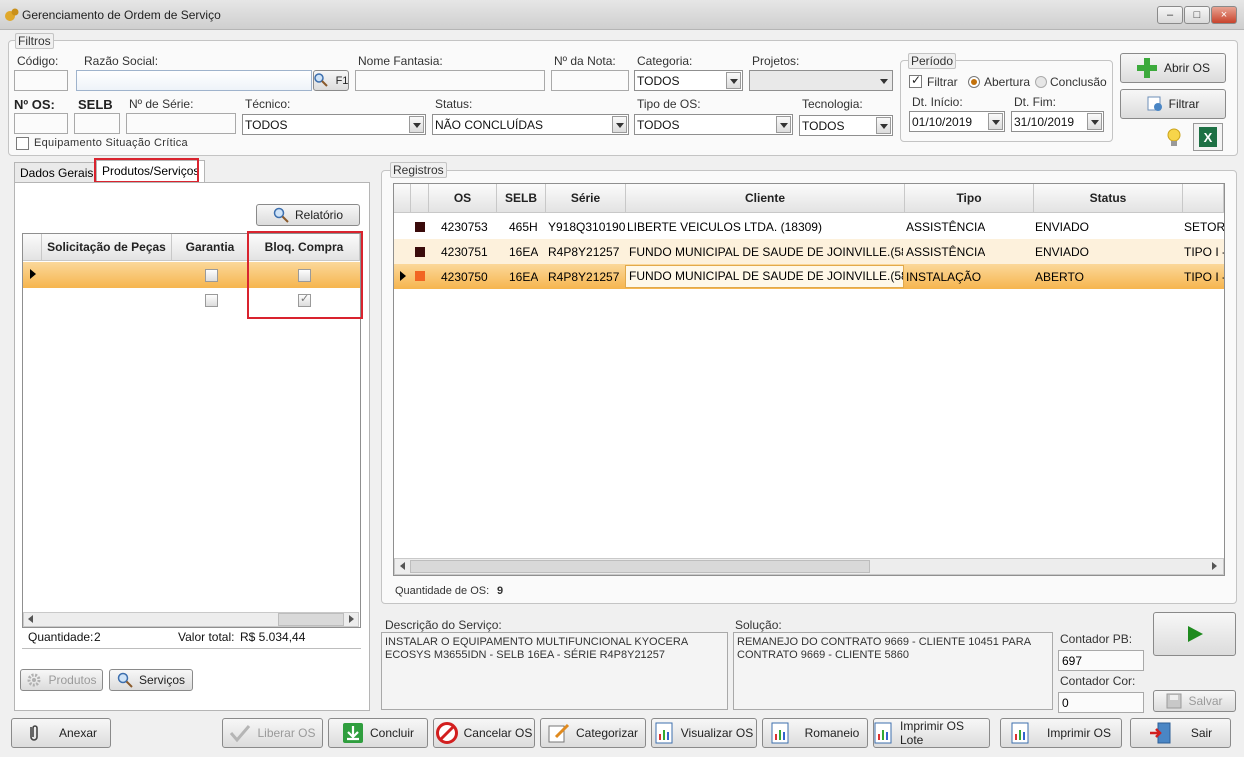 The image size is (1244, 757). I want to click on visualizar-os-button: Visualizar OS, so click(704, 733).